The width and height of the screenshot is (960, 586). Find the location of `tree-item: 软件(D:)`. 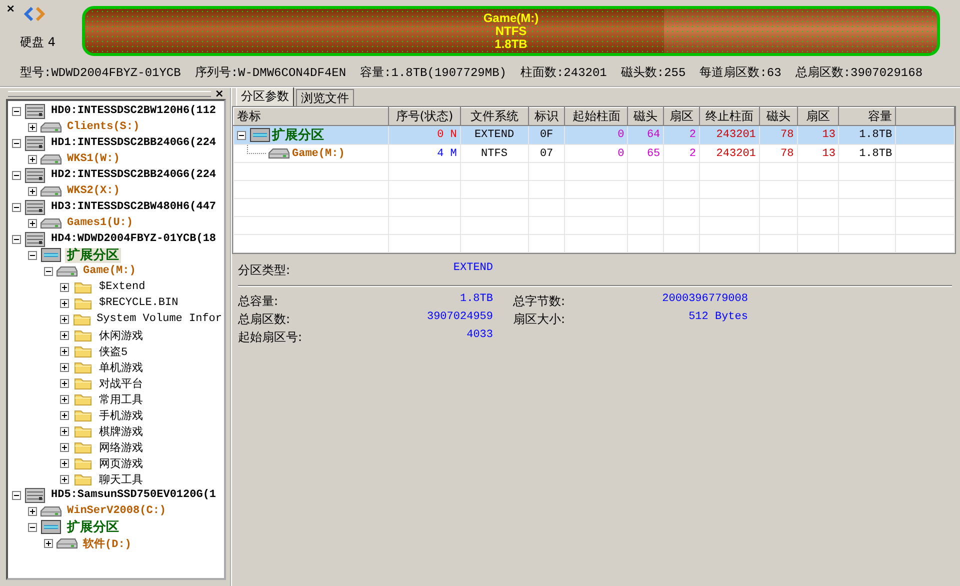

tree-item: 软件(D:) is located at coordinates (107, 543).